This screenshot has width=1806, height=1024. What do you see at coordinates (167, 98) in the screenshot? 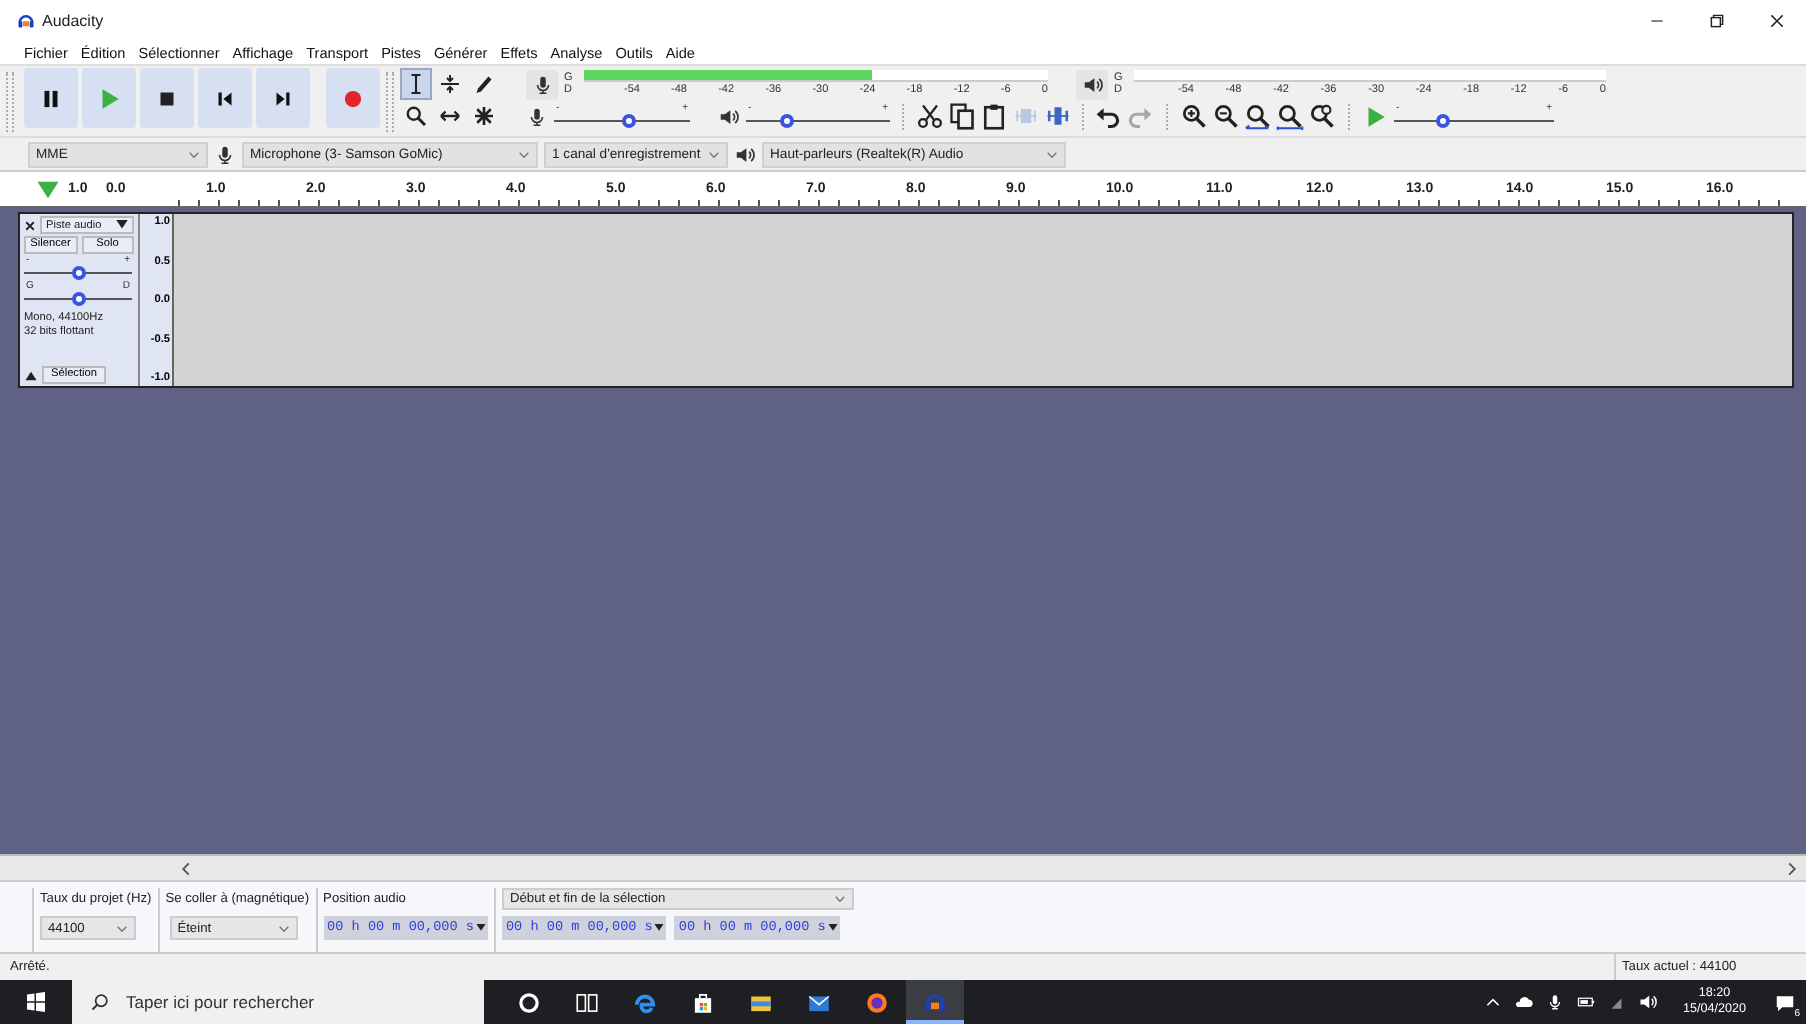
I see `stop-button` at bounding box center [167, 98].